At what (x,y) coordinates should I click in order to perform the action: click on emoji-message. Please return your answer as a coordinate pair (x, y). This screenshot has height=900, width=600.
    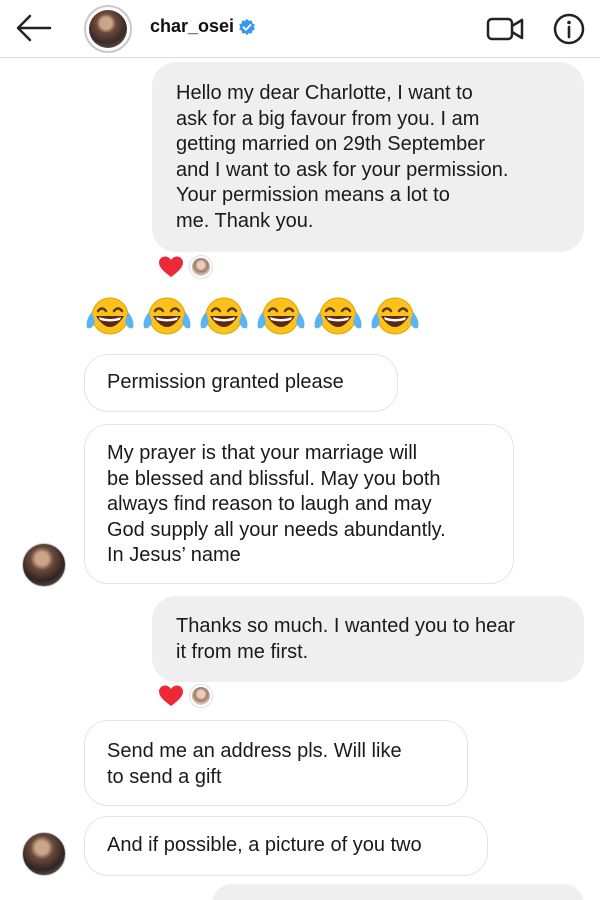
    Looking at the image, I should click on (252, 317).